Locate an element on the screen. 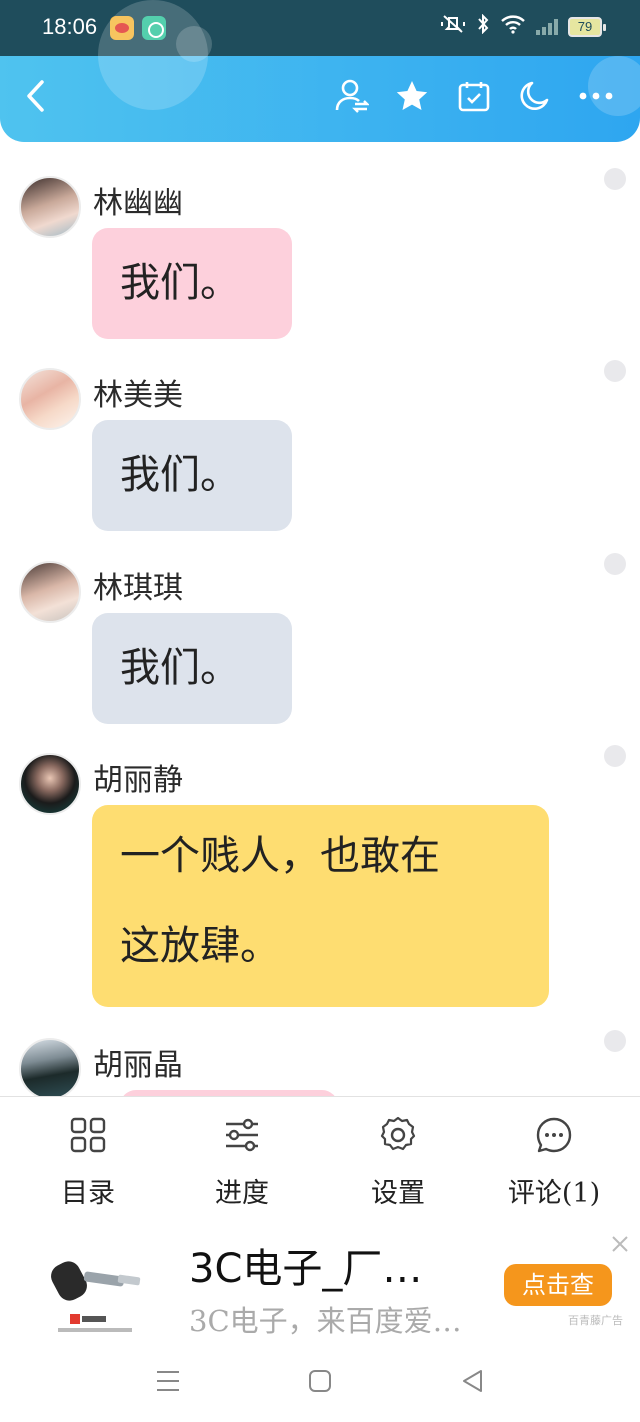 Image resolution: width=640 pixels, height=1422 pixels. signal-icon is located at coordinates (547, 26).